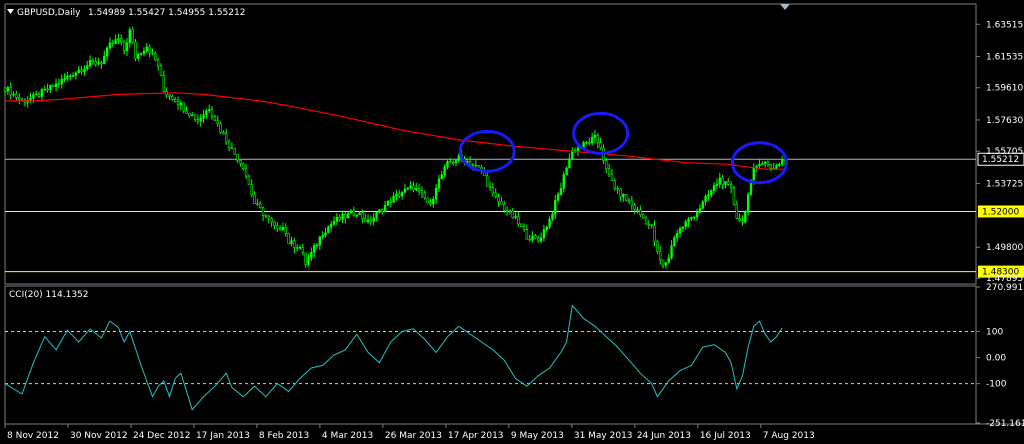 Image resolution: width=1024 pixels, height=444 pixels. I want to click on time-tick-label: 30 Nov 2012, so click(99, 436).